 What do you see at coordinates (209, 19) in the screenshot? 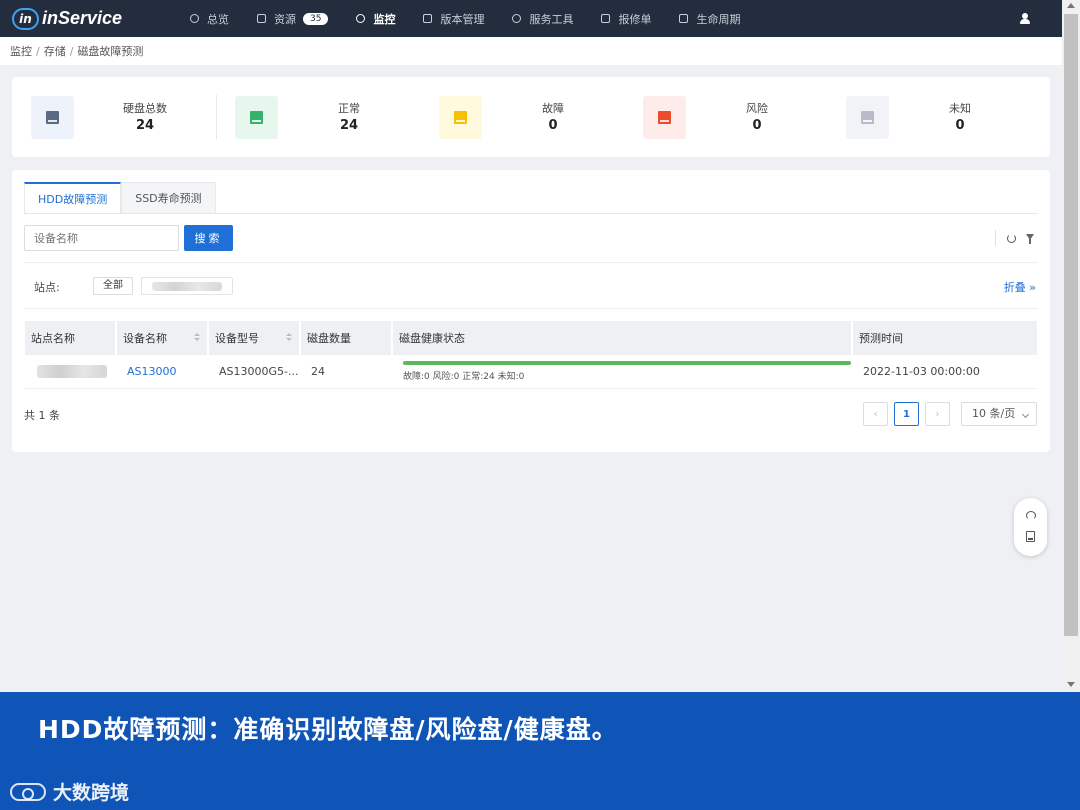
I see `nav-item-overview: 总览` at bounding box center [209, 19].